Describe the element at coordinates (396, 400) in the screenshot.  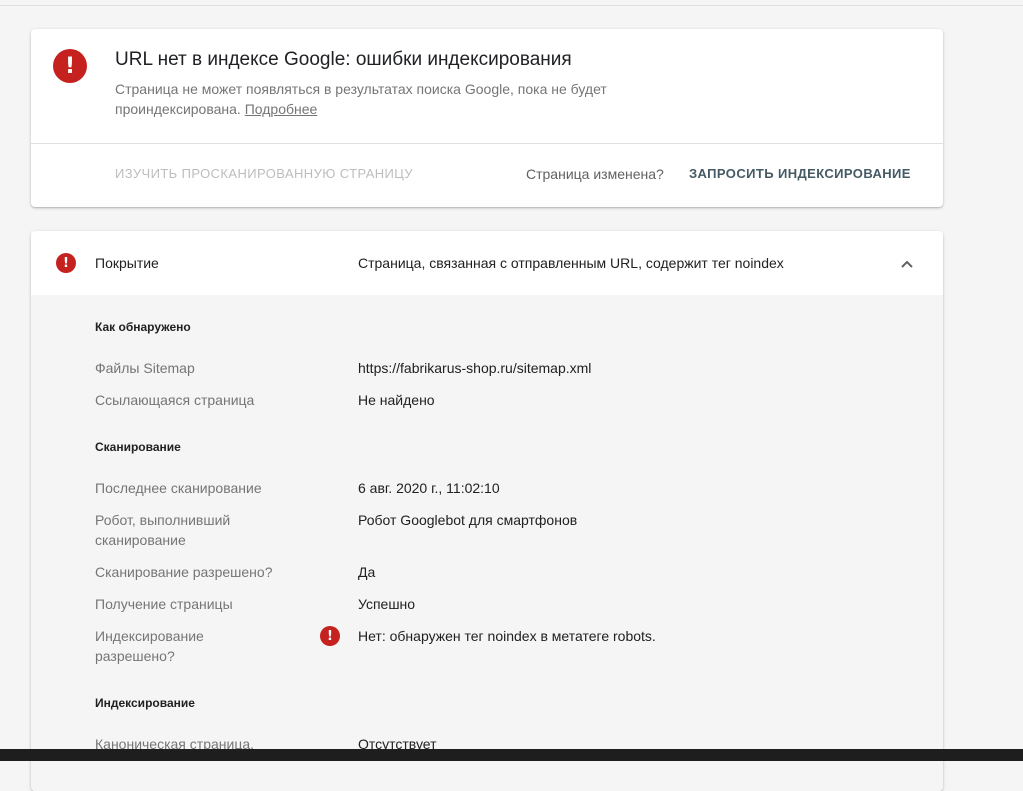
I see `detail-value: Не найдено` at that location.